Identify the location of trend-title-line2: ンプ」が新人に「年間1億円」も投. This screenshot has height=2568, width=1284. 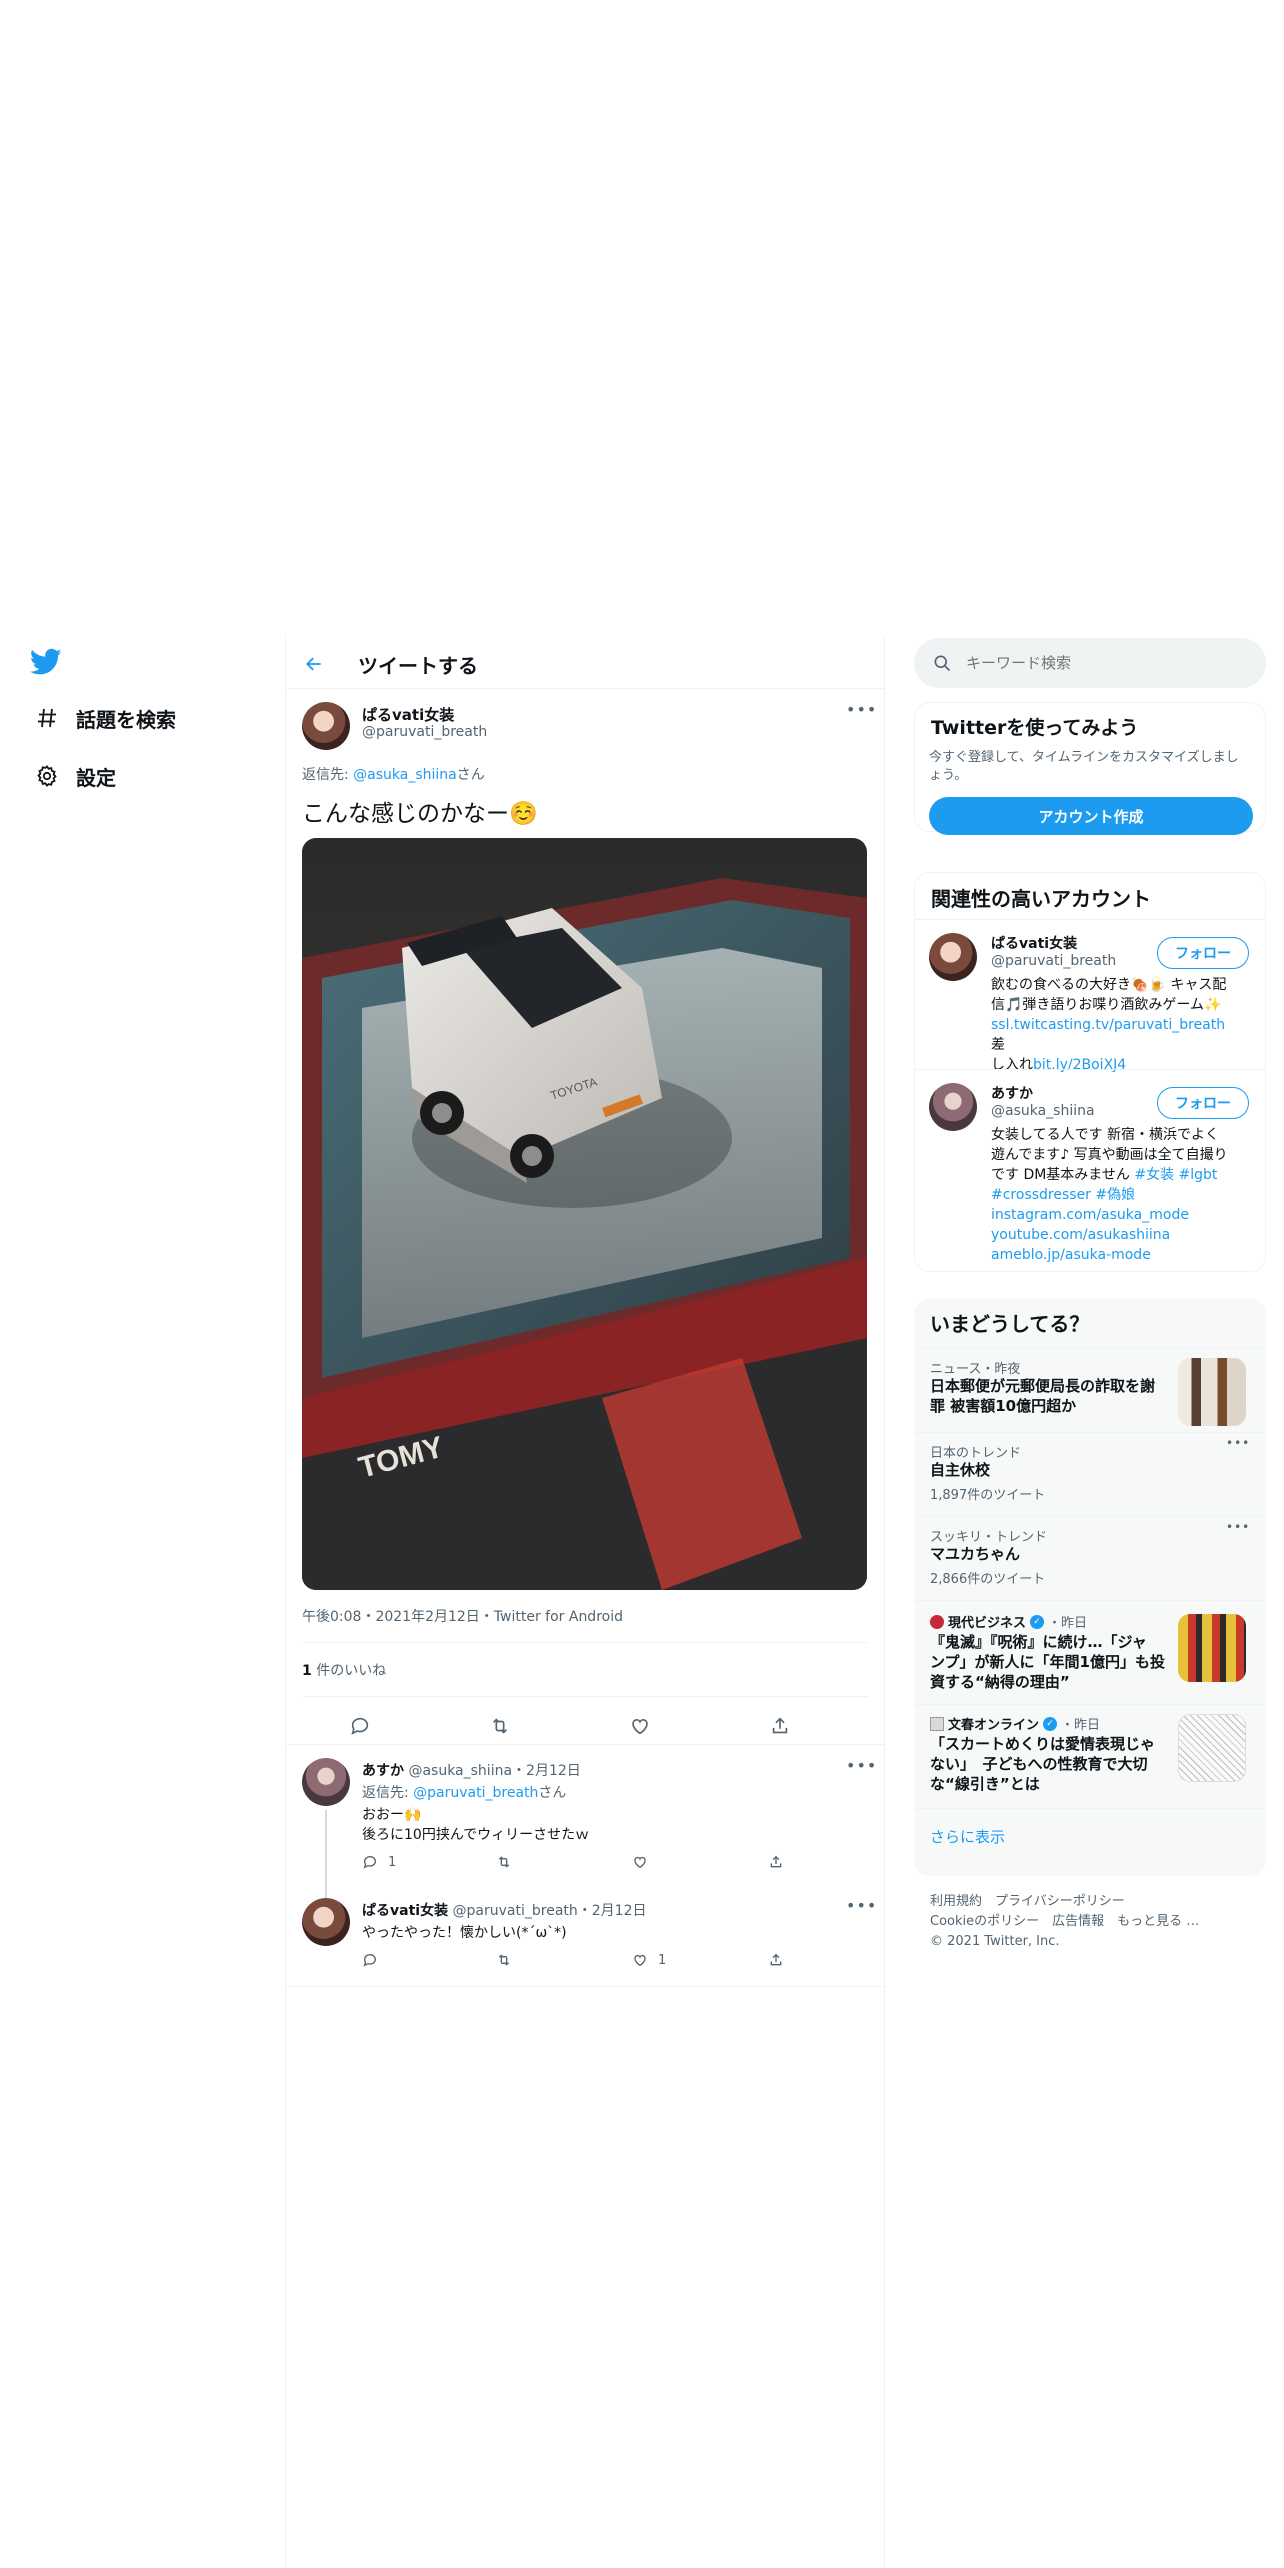
(1047, 1662).